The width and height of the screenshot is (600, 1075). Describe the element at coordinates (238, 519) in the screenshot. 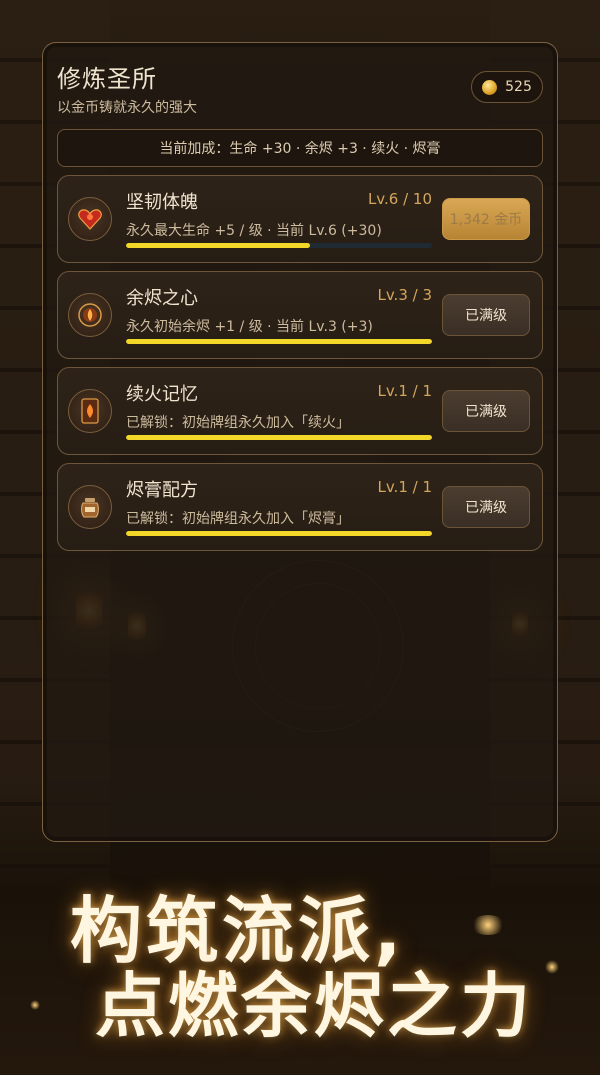

I see `upgrade-description: 已解锁：初始牌组永久加入「烬膏」` at that location.